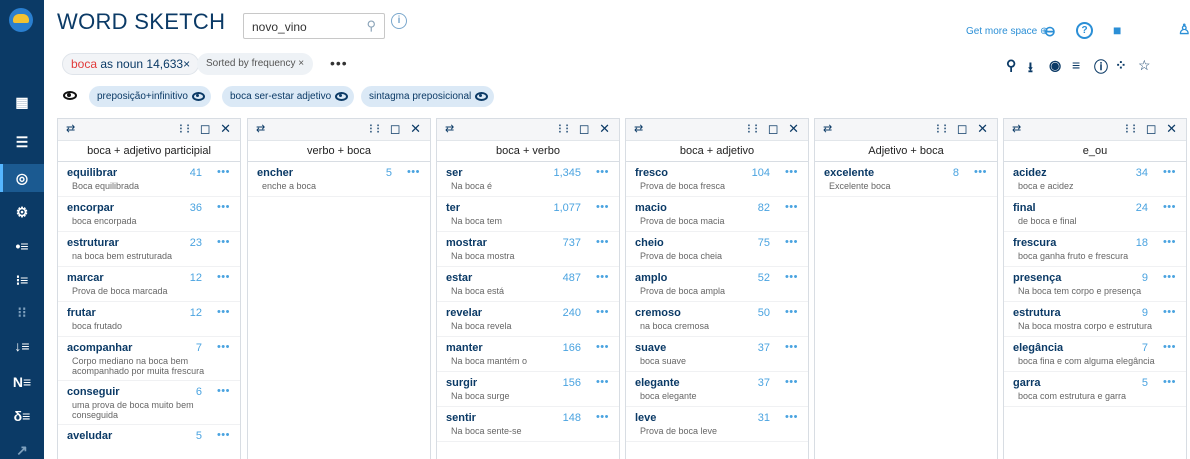  I want to click on help-icon: ?, so click(1084, 30).